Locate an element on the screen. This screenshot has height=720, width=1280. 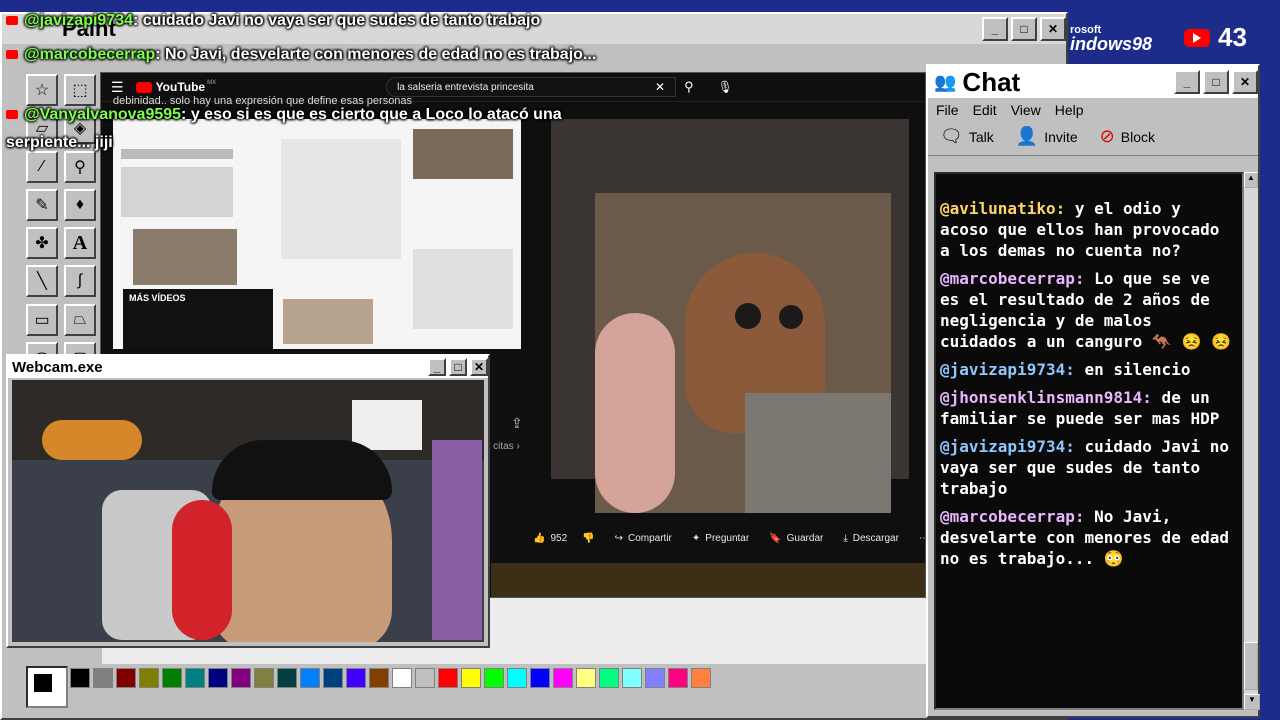
airbrush-tool-icon: ✤ is located at coordinates (42, 243).